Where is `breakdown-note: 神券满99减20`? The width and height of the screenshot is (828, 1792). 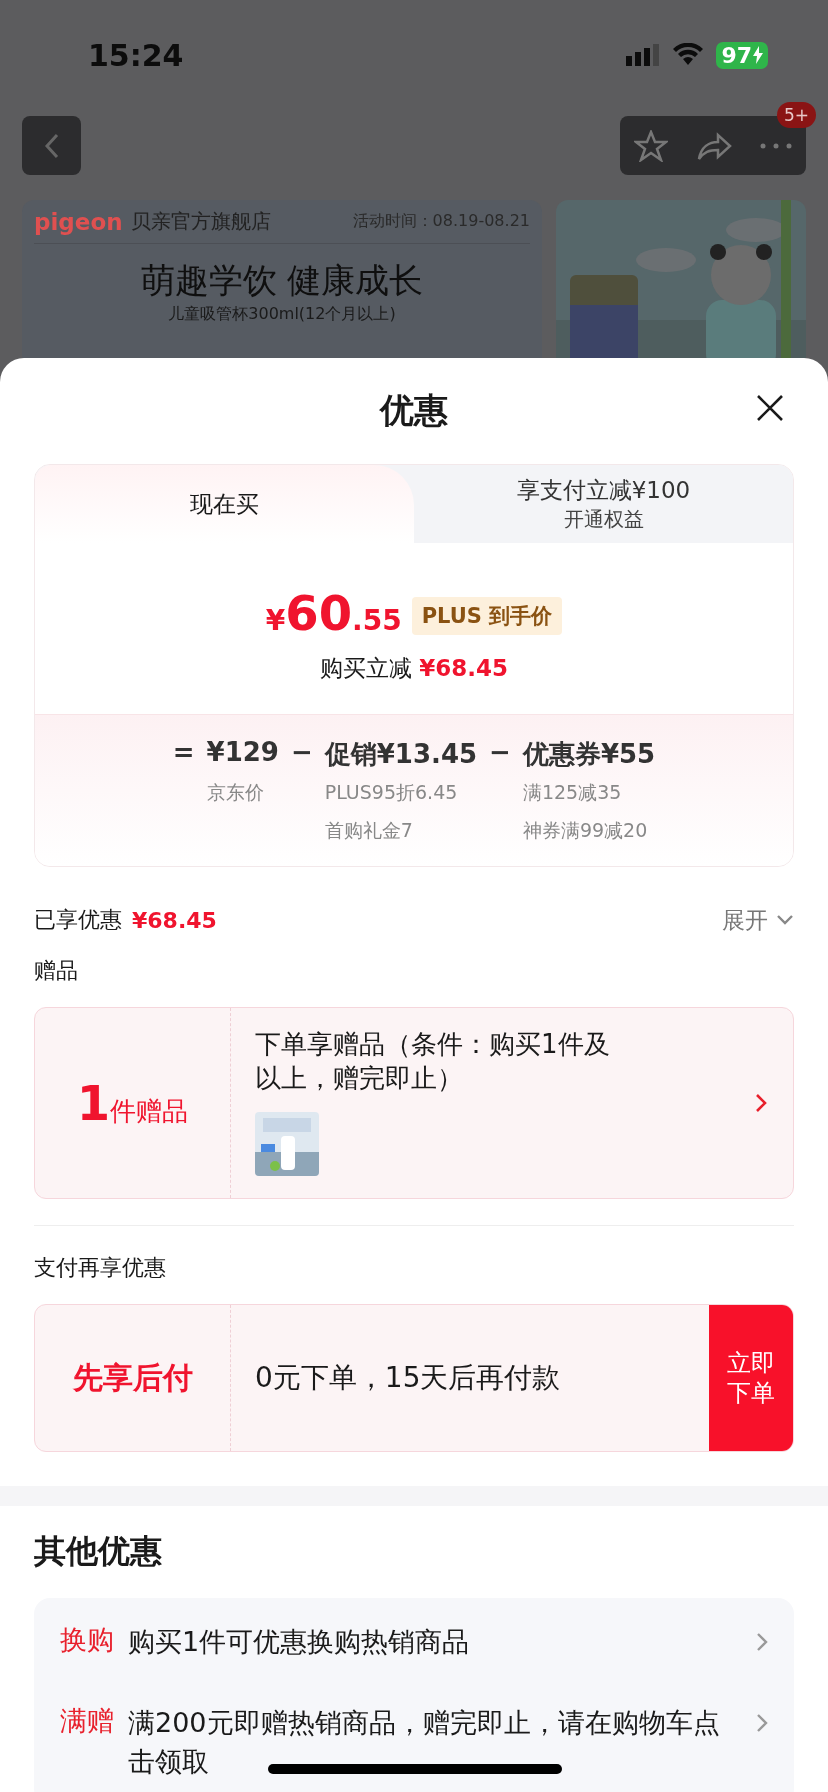
breakdown-note: 神券满99减20 is located at coordinates (585, 830).